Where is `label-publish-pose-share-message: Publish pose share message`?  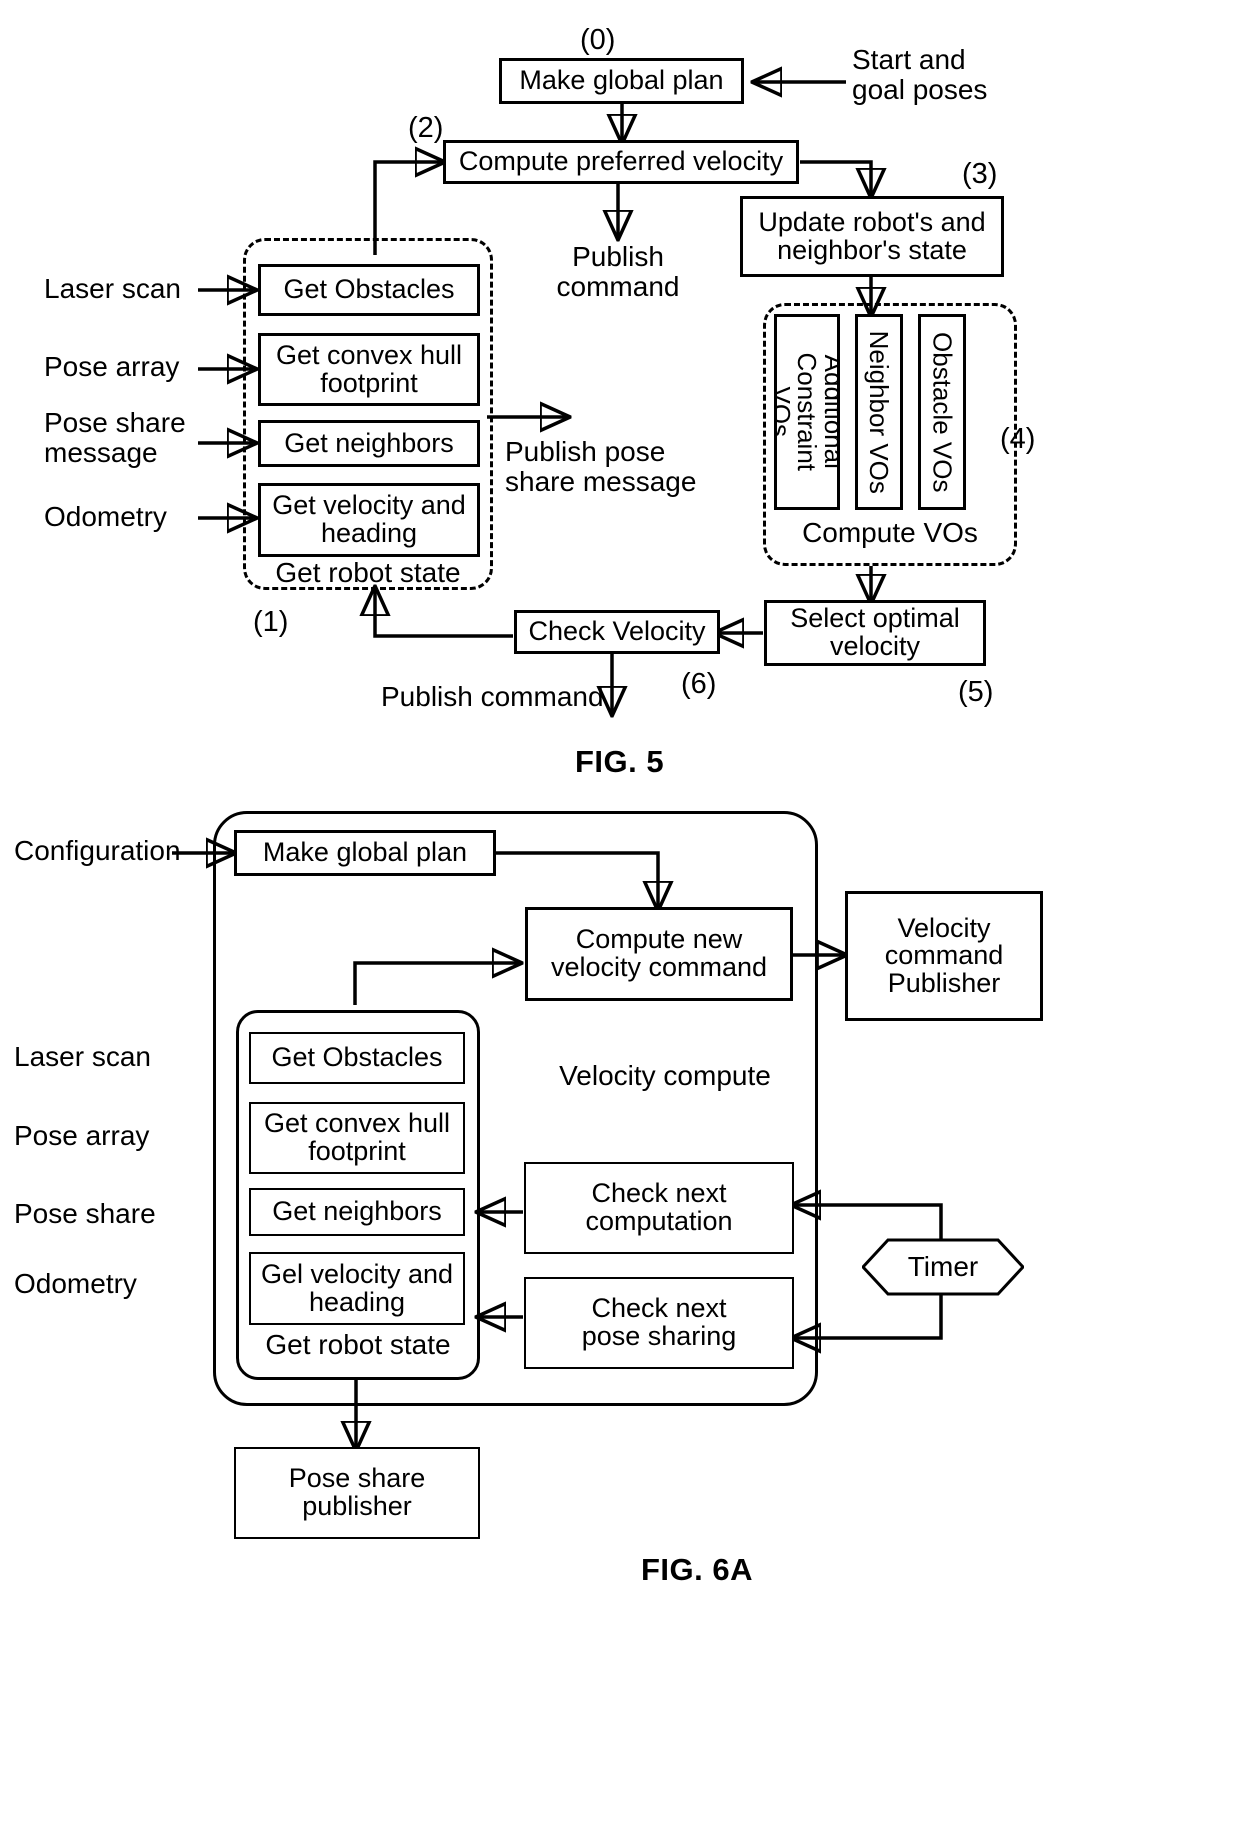 label-publish-pose-share-message: Publish pose share message is located at coordinates (601, 466).